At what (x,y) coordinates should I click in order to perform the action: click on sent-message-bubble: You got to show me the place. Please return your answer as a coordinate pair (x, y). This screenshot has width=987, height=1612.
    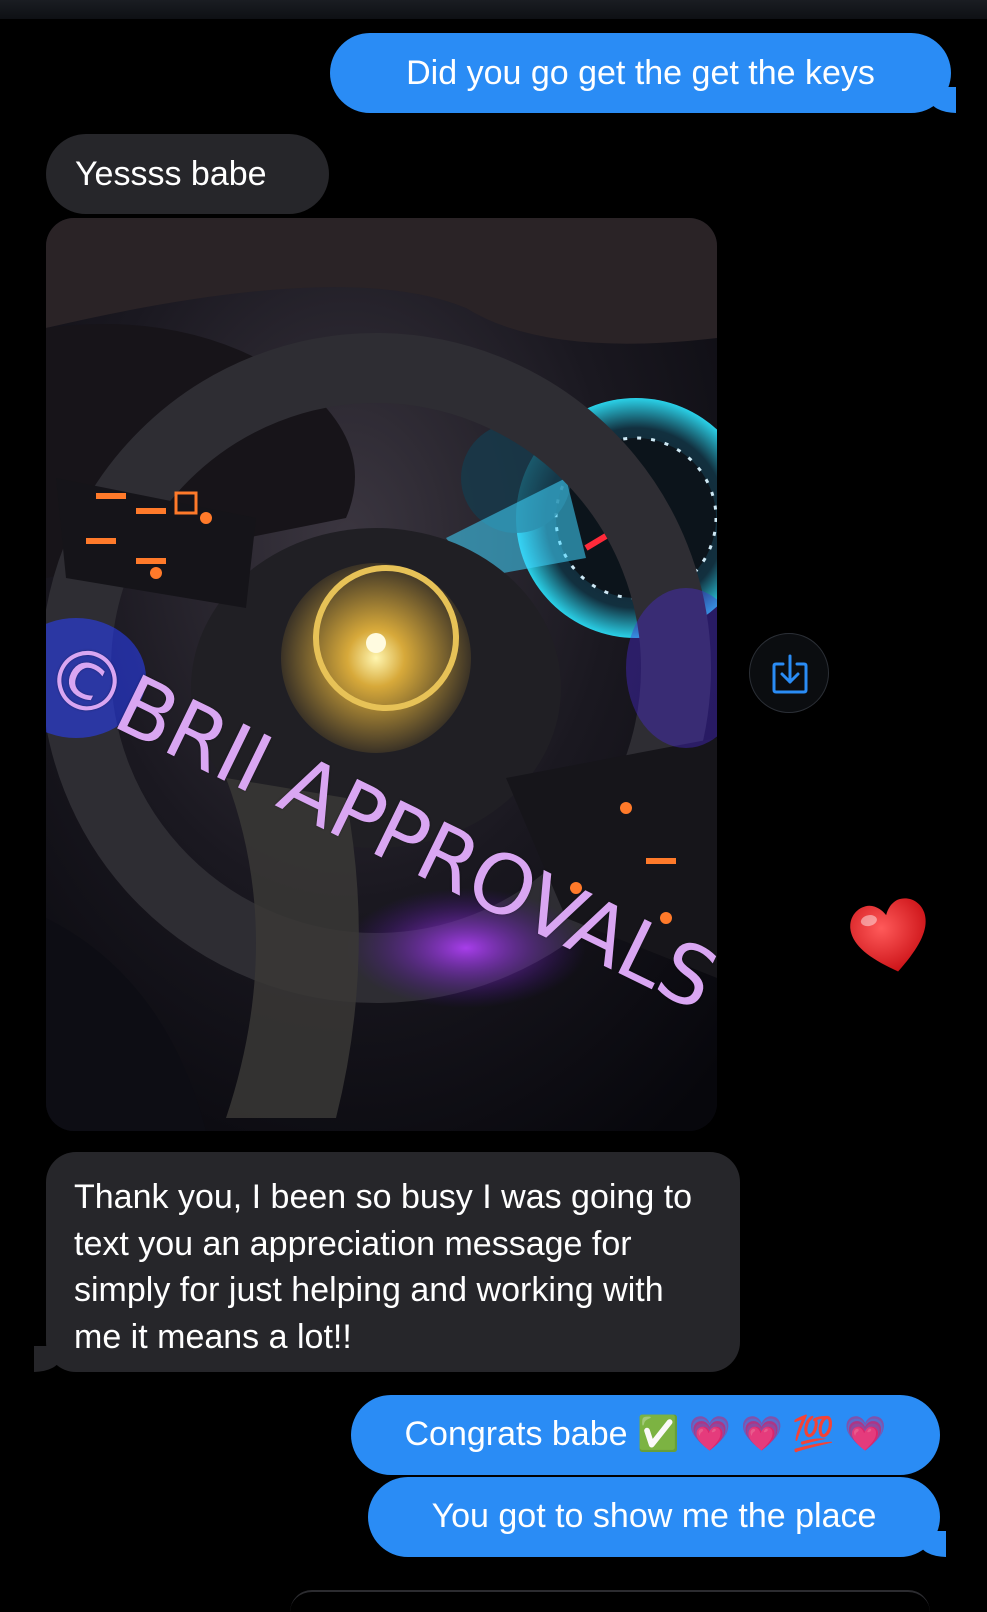
    Looking at the image, I should click on (654, 1517).